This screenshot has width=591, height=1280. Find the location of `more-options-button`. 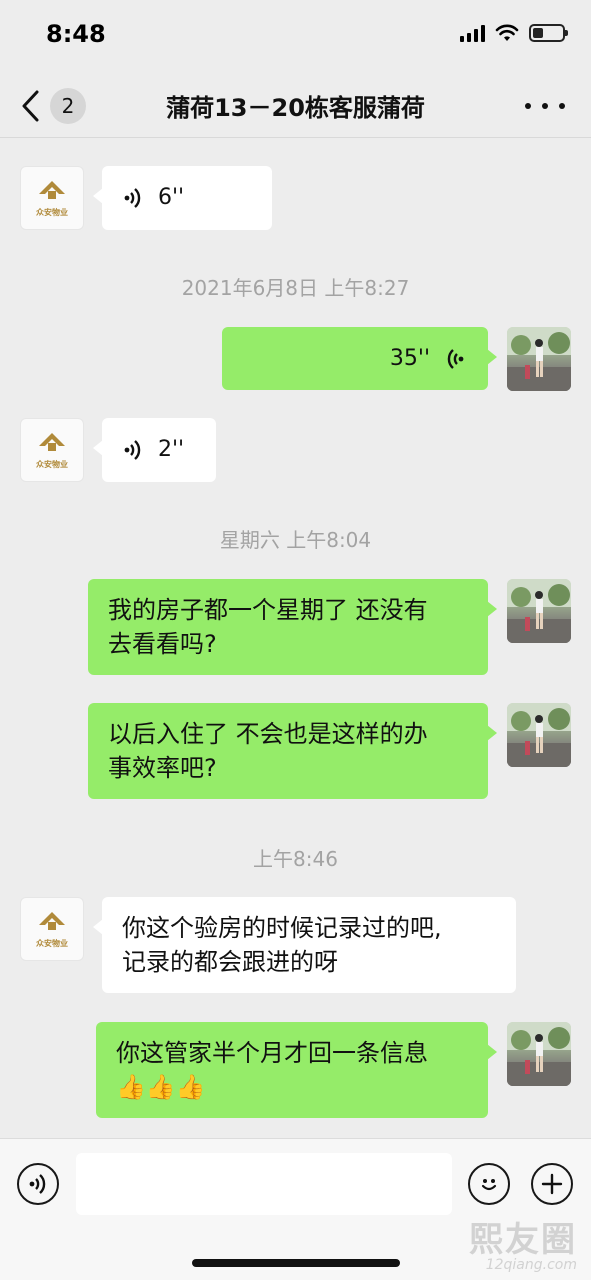

more-options-button is located at coordinates (545, 106).